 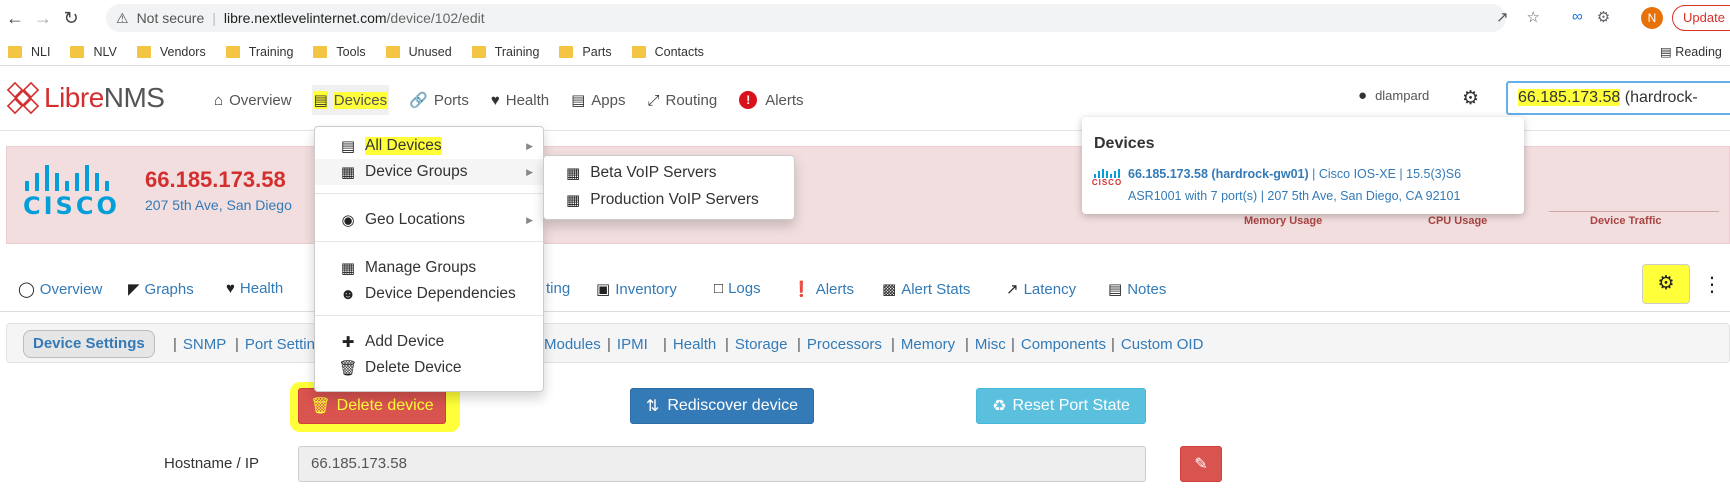 I want to click on subnav-port-settings: | Port Settin, so click(x=275, y=344).